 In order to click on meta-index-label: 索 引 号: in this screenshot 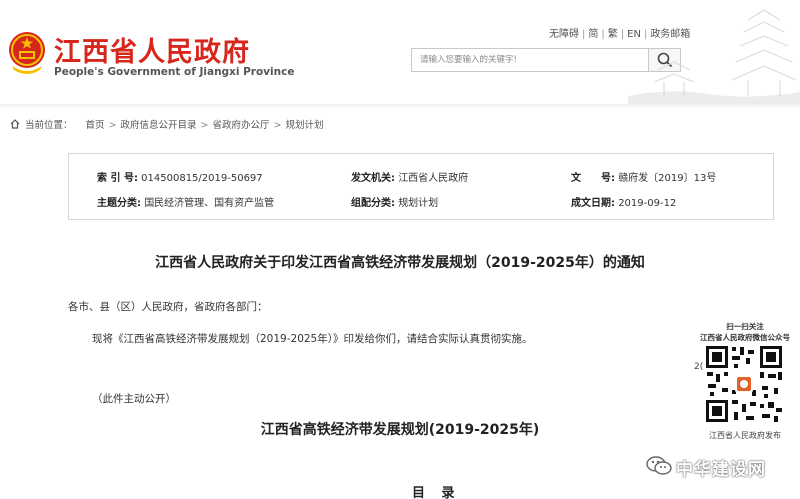, I will do `click(117, 178)`.